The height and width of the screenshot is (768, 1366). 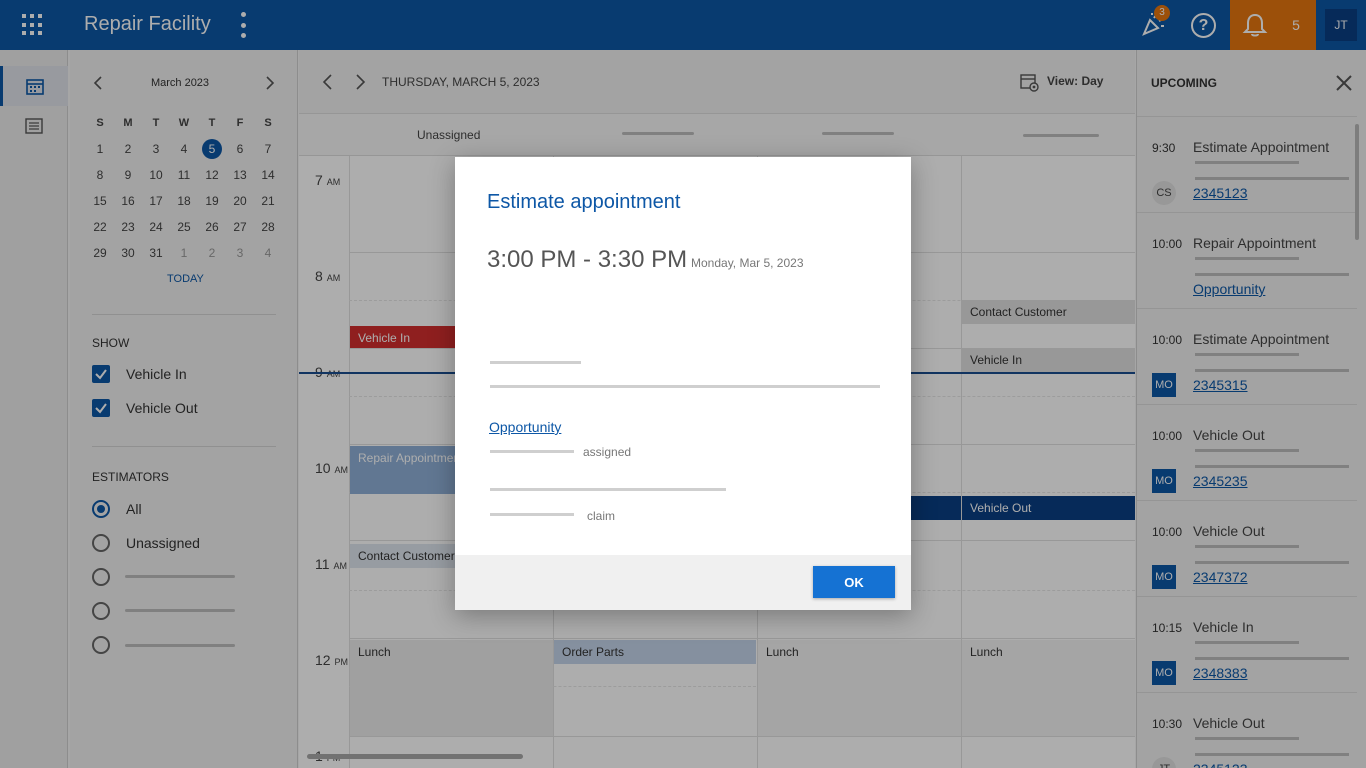 I want to click on appointment-time-range: 3:00 PM - 3:30 PM, so click(x=587, y=259).